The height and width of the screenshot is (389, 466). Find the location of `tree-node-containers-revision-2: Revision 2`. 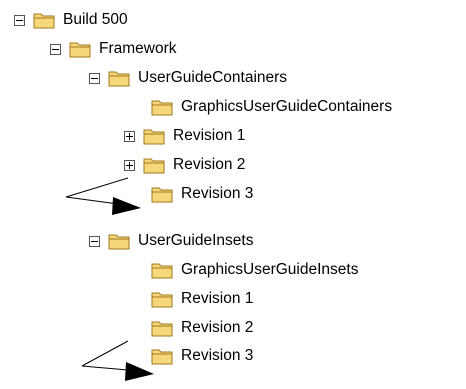

tree-node-containers-revision-2: Revision 2 is located at coordinates (184, 165).